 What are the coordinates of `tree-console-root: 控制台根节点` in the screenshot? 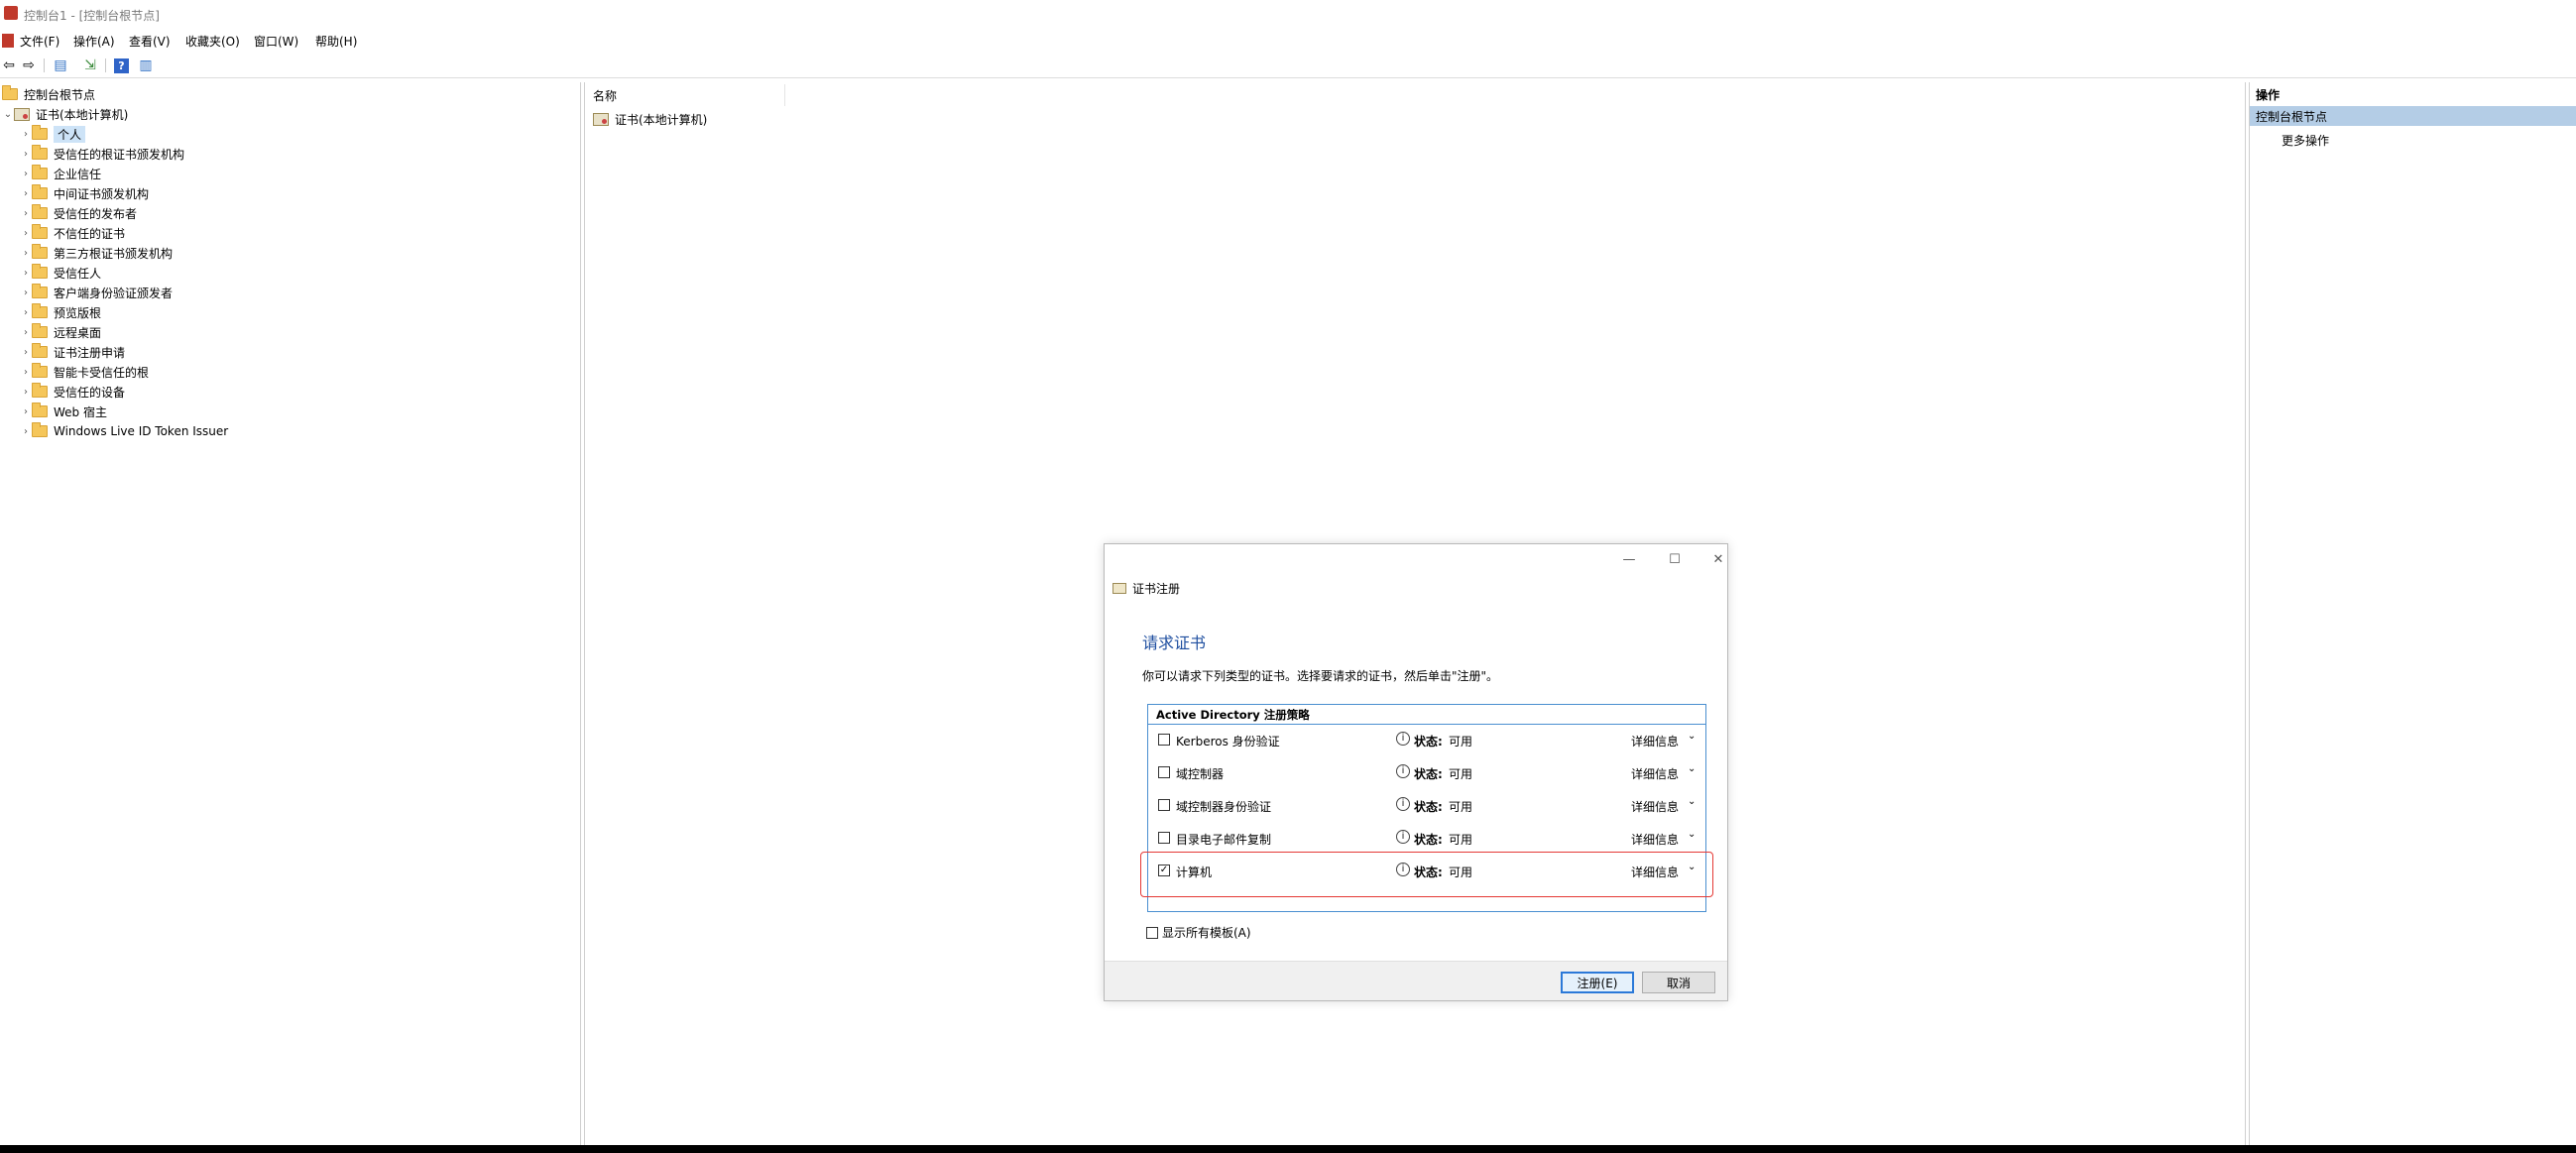 It's located at (48, 94).